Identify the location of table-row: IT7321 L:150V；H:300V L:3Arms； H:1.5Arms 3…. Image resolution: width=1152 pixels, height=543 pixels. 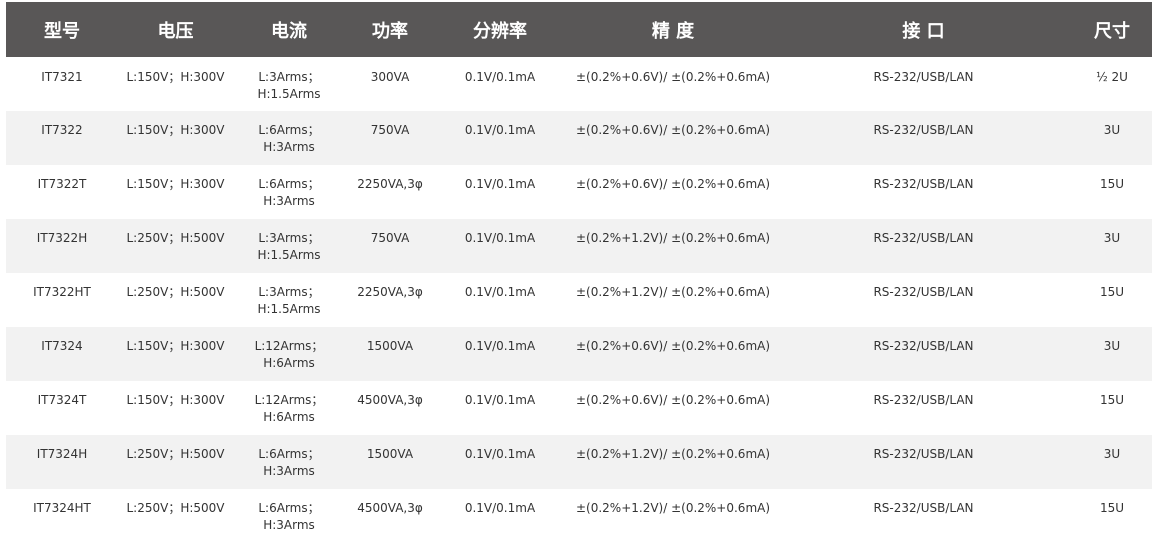
(579, 84).